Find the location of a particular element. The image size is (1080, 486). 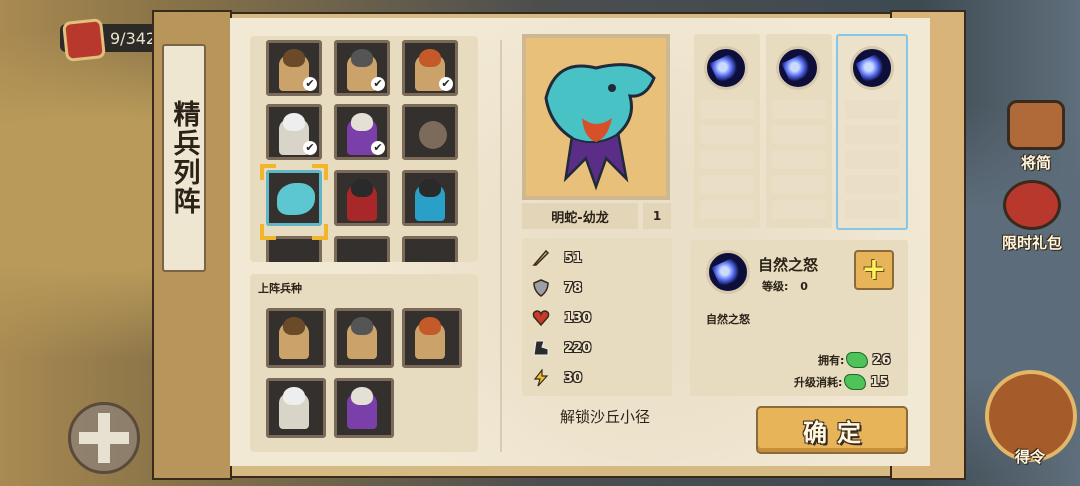

stat-attack-value: 51 is located at coordinates (573, 258).